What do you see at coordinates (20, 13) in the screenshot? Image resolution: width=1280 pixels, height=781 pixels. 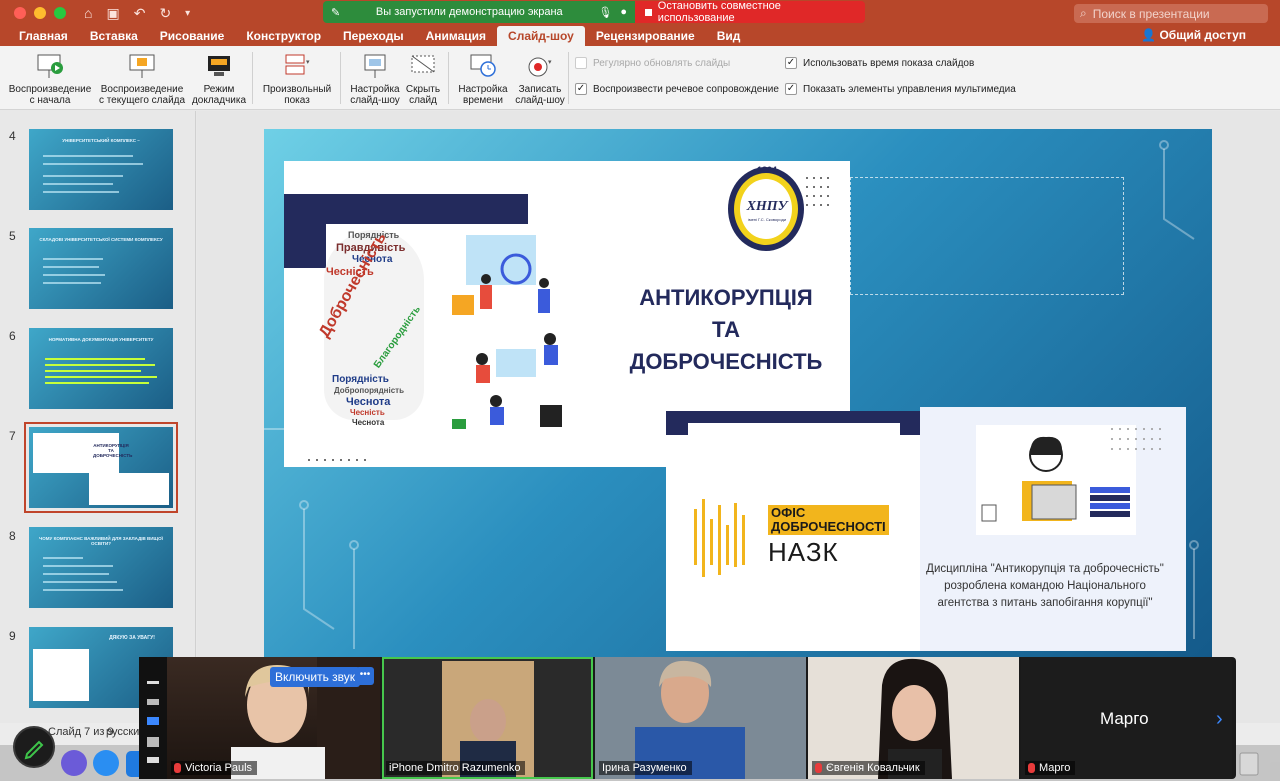 I see `close-window-button` at bounding box center [20, 13].